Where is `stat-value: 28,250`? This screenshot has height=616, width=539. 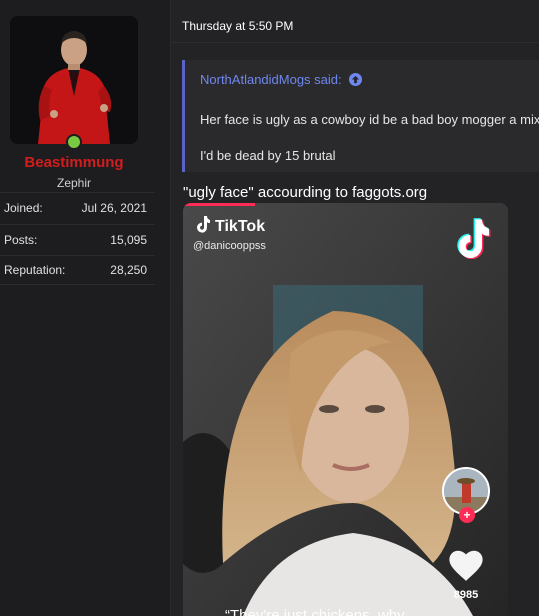 stat-value: 28,250 is located at coordinates (128, 270).